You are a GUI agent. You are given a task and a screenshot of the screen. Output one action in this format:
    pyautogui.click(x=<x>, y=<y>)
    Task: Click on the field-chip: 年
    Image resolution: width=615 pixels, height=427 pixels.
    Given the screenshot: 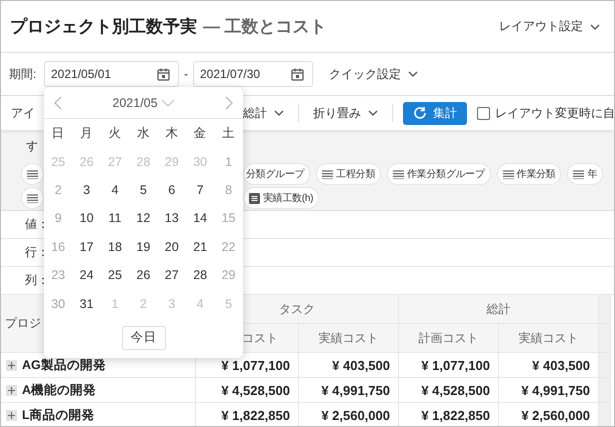 What is the action you would take?
    pyautogui.click(x=585, y=174)
    